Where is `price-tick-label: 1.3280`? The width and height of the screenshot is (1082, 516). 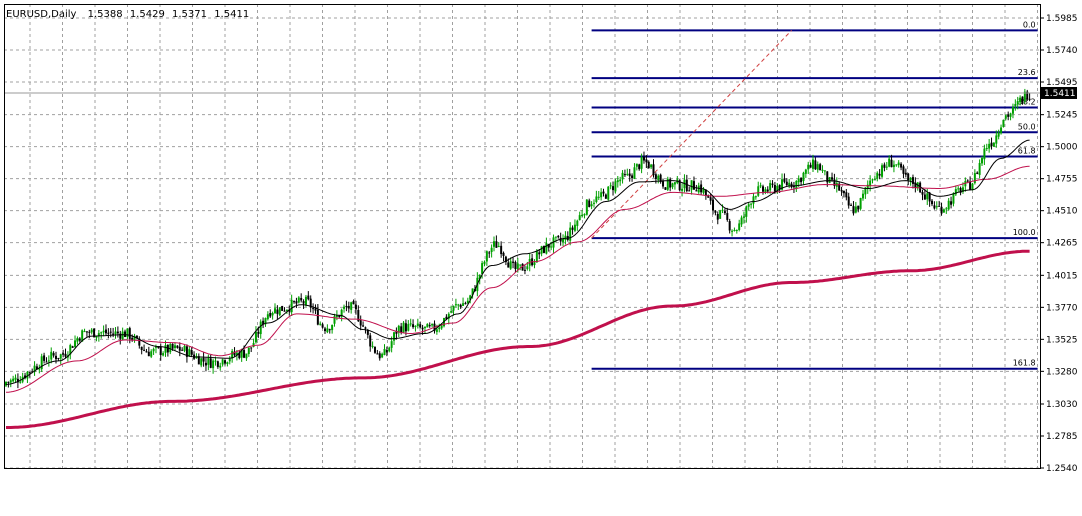 price-tick-label: 1.3280 is located at coordinates (1062, 372).